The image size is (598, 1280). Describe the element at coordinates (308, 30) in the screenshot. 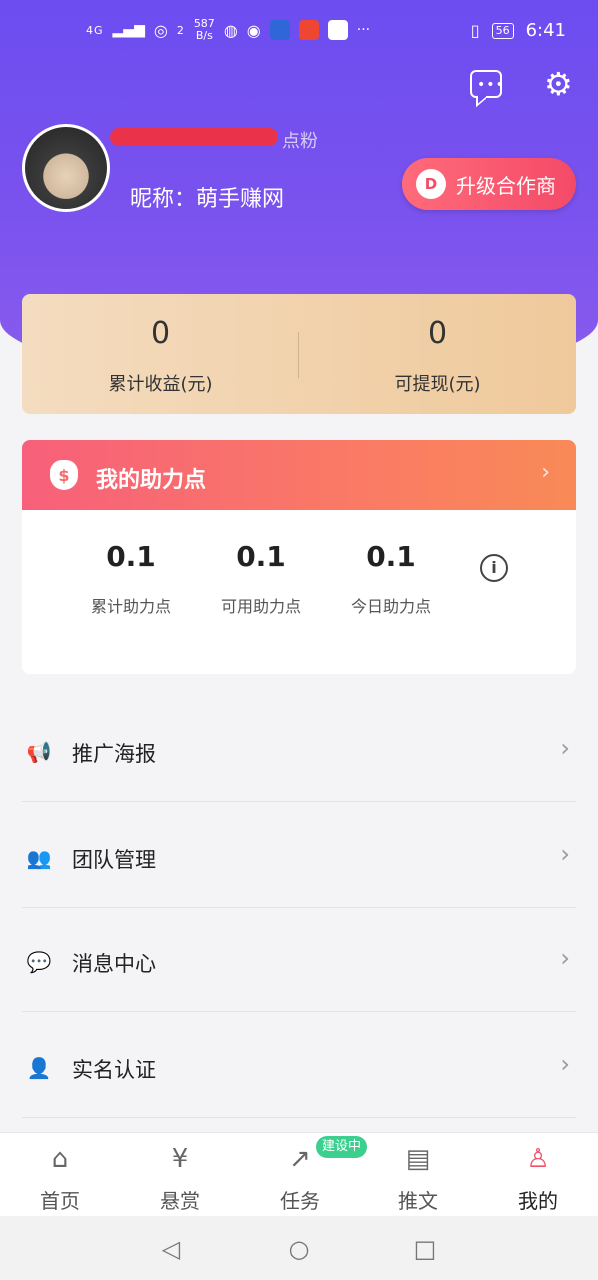

I see `app-icon-taobao` at that location.